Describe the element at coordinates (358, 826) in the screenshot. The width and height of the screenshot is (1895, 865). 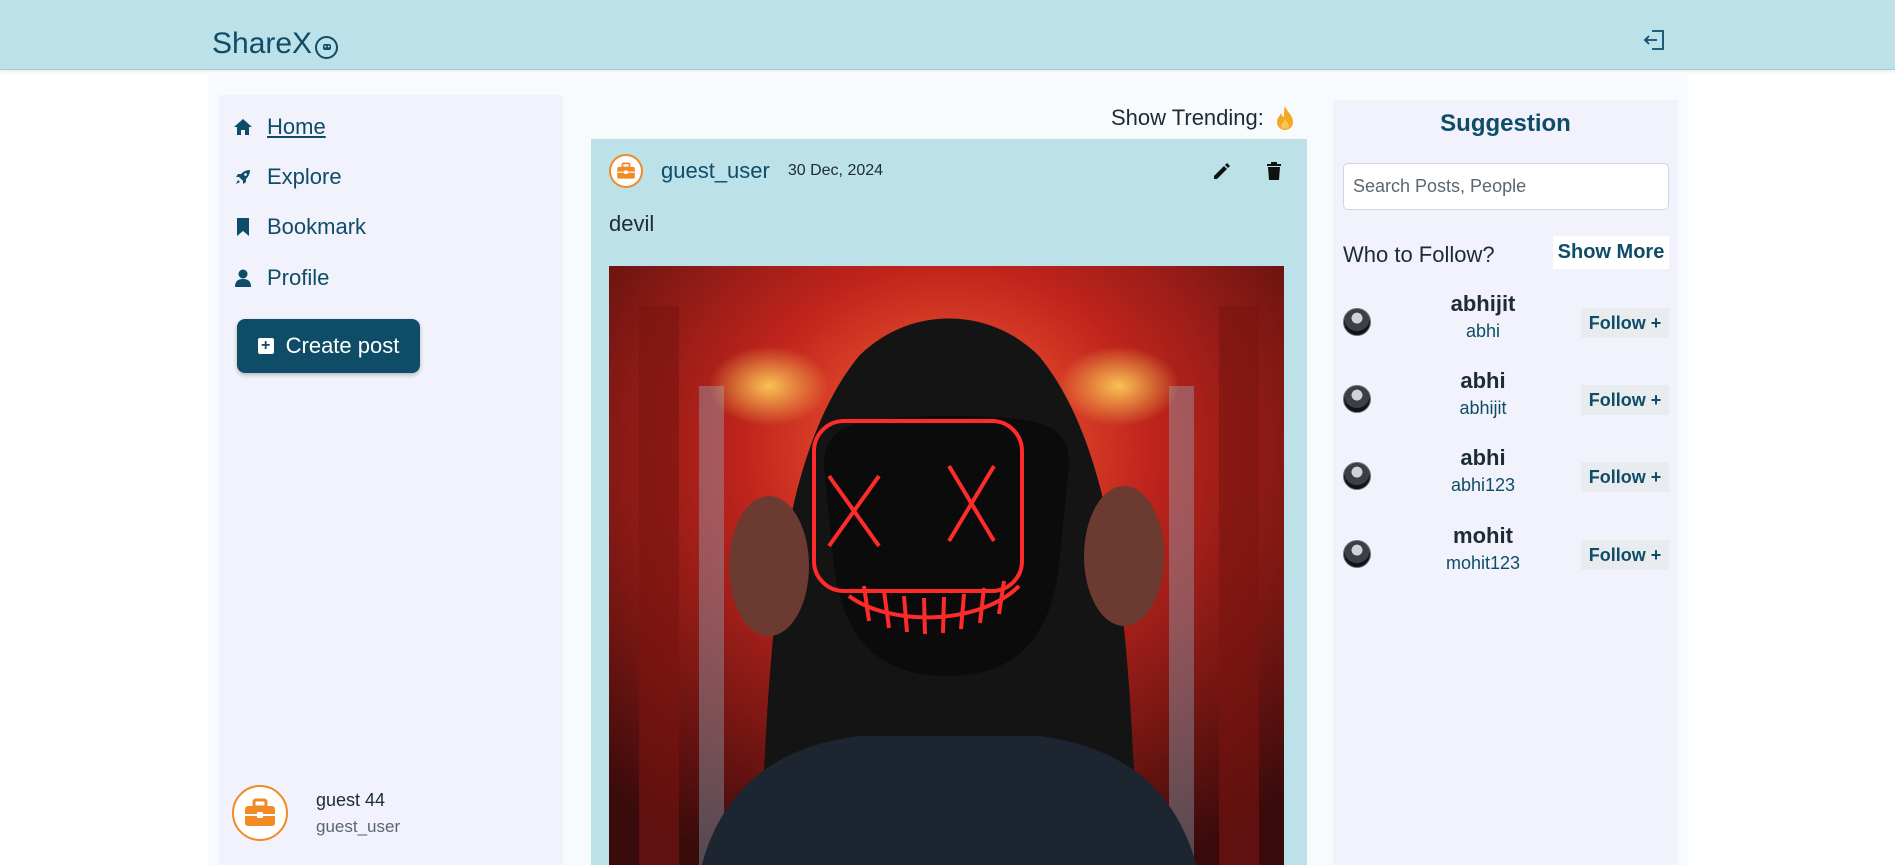
I see `current-user-handle: guest_user` at that location.